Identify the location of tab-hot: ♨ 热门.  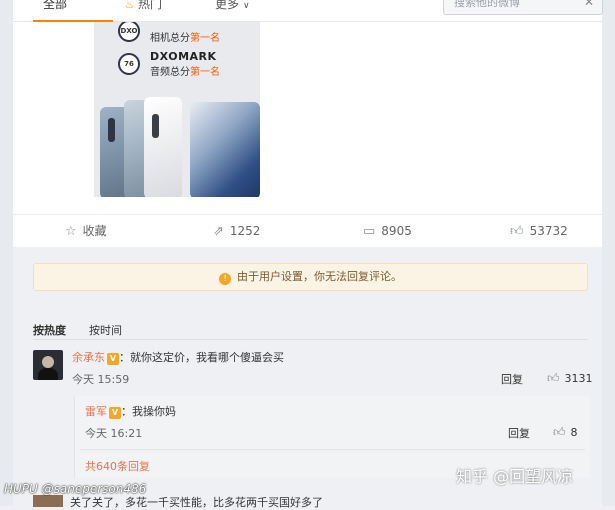
(143, 10).